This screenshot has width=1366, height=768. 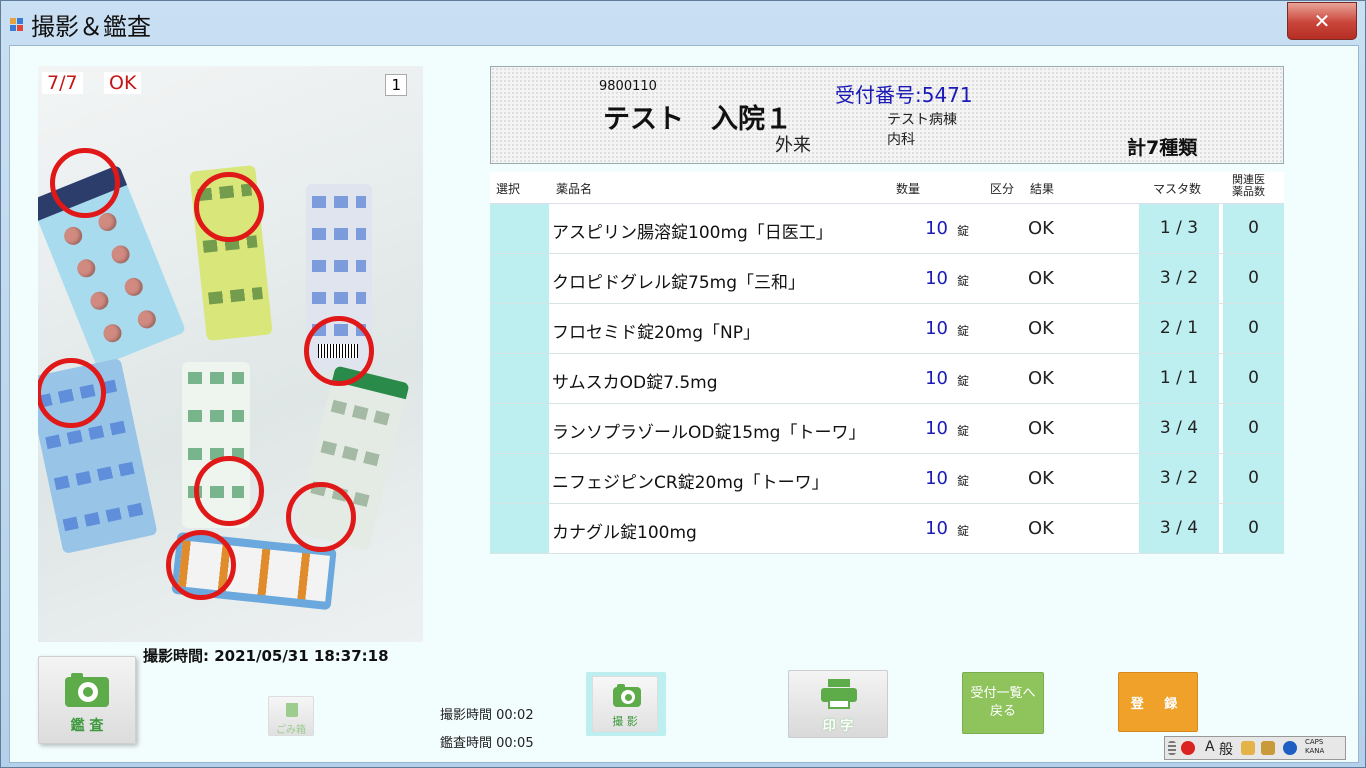 What do you see at coordinates (887, 229) in the screenshot?
I see `table-row: アスピリン腸溶錠100mg「日医工」 10 錠 OK 1 / 30` at bounding box center [887, 229].